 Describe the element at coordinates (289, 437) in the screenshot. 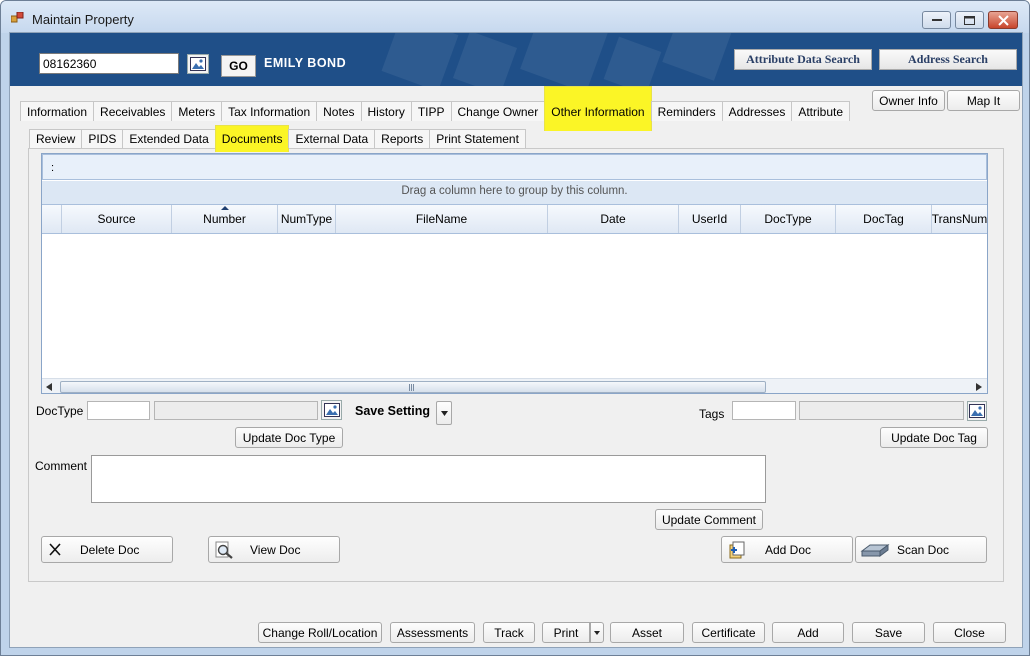

I see `update-doc-type-button: Update Doc Type` at that location.